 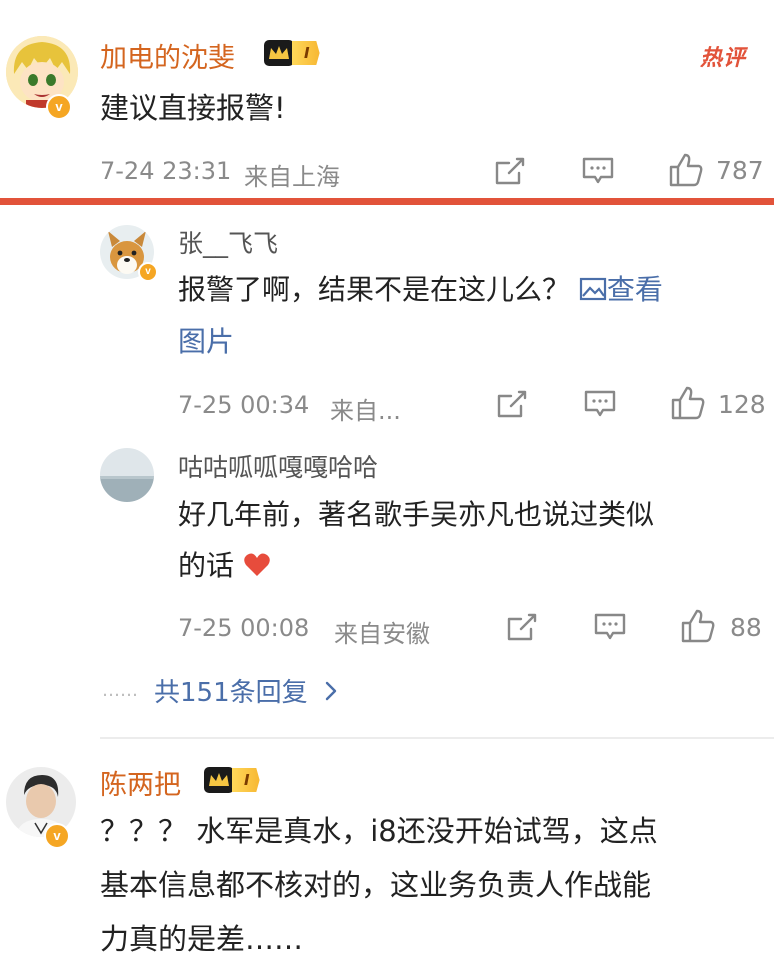 I want to click on username: 咕咕呱呱嘎嘎哈哈, so click(x=278, y=466).